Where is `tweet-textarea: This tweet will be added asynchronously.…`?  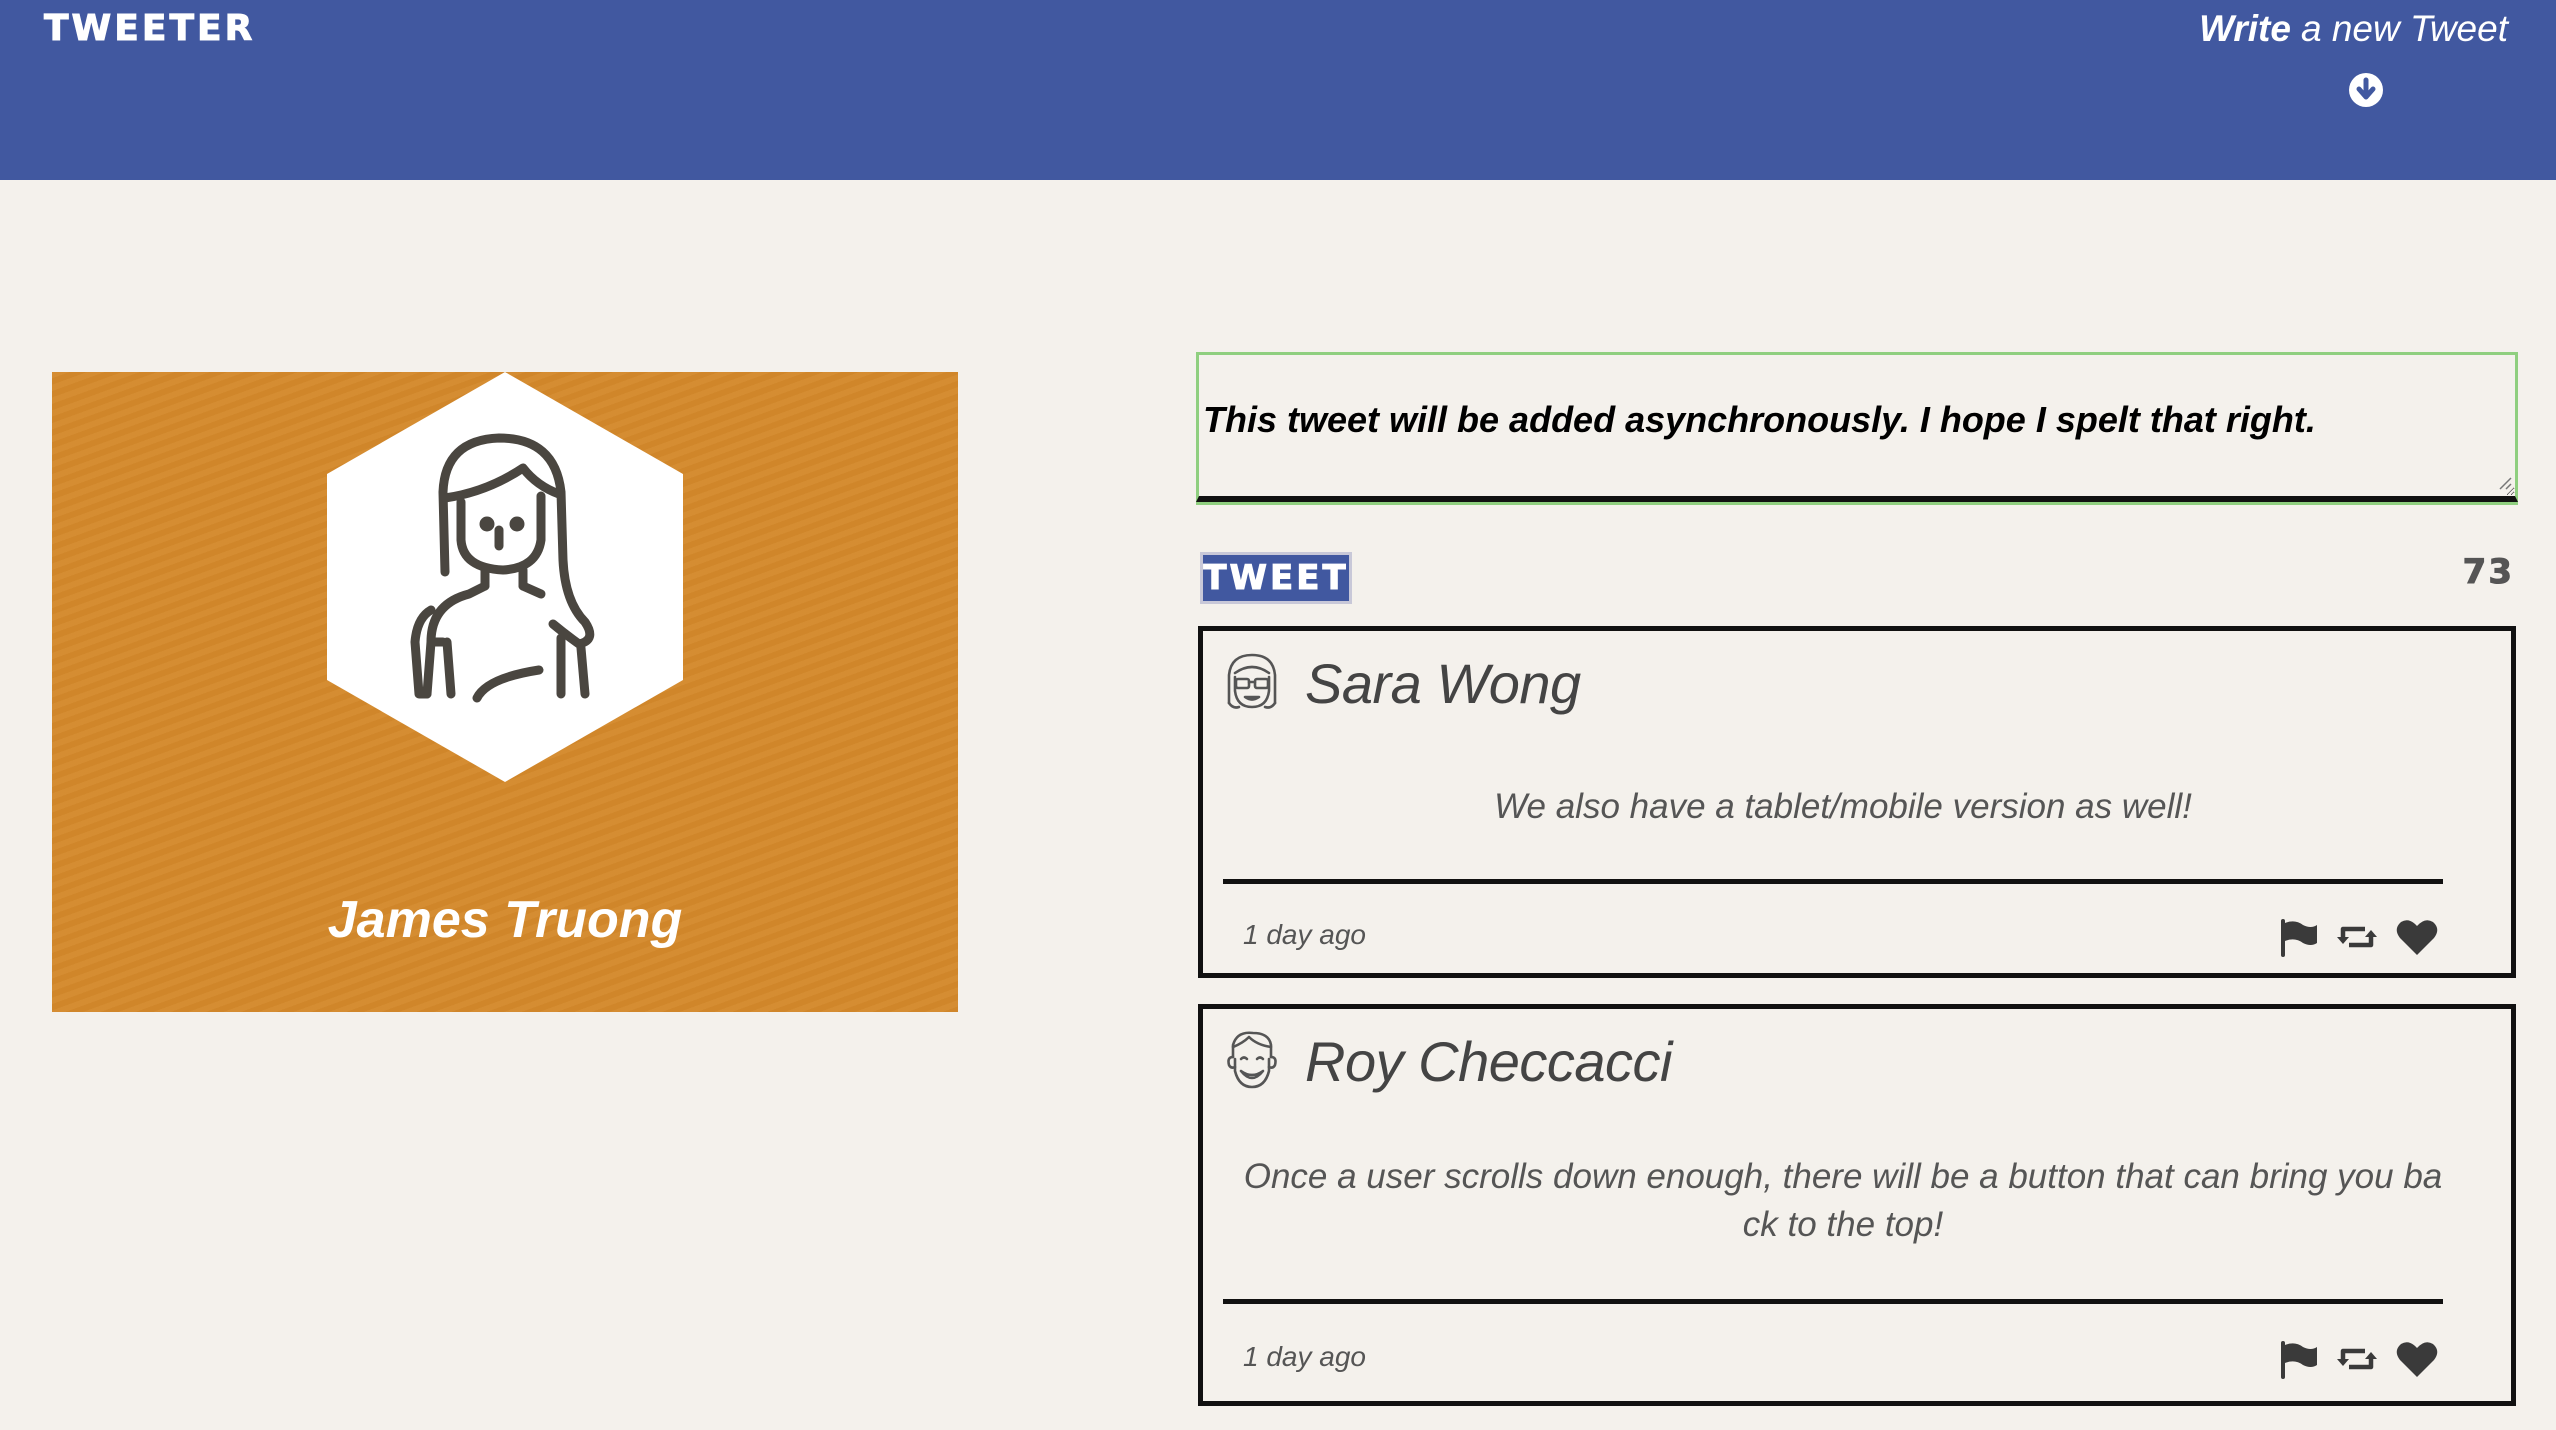 tweet-textarea: This tweet will be added asynchronously.… is located at coordinates (1857, 427).